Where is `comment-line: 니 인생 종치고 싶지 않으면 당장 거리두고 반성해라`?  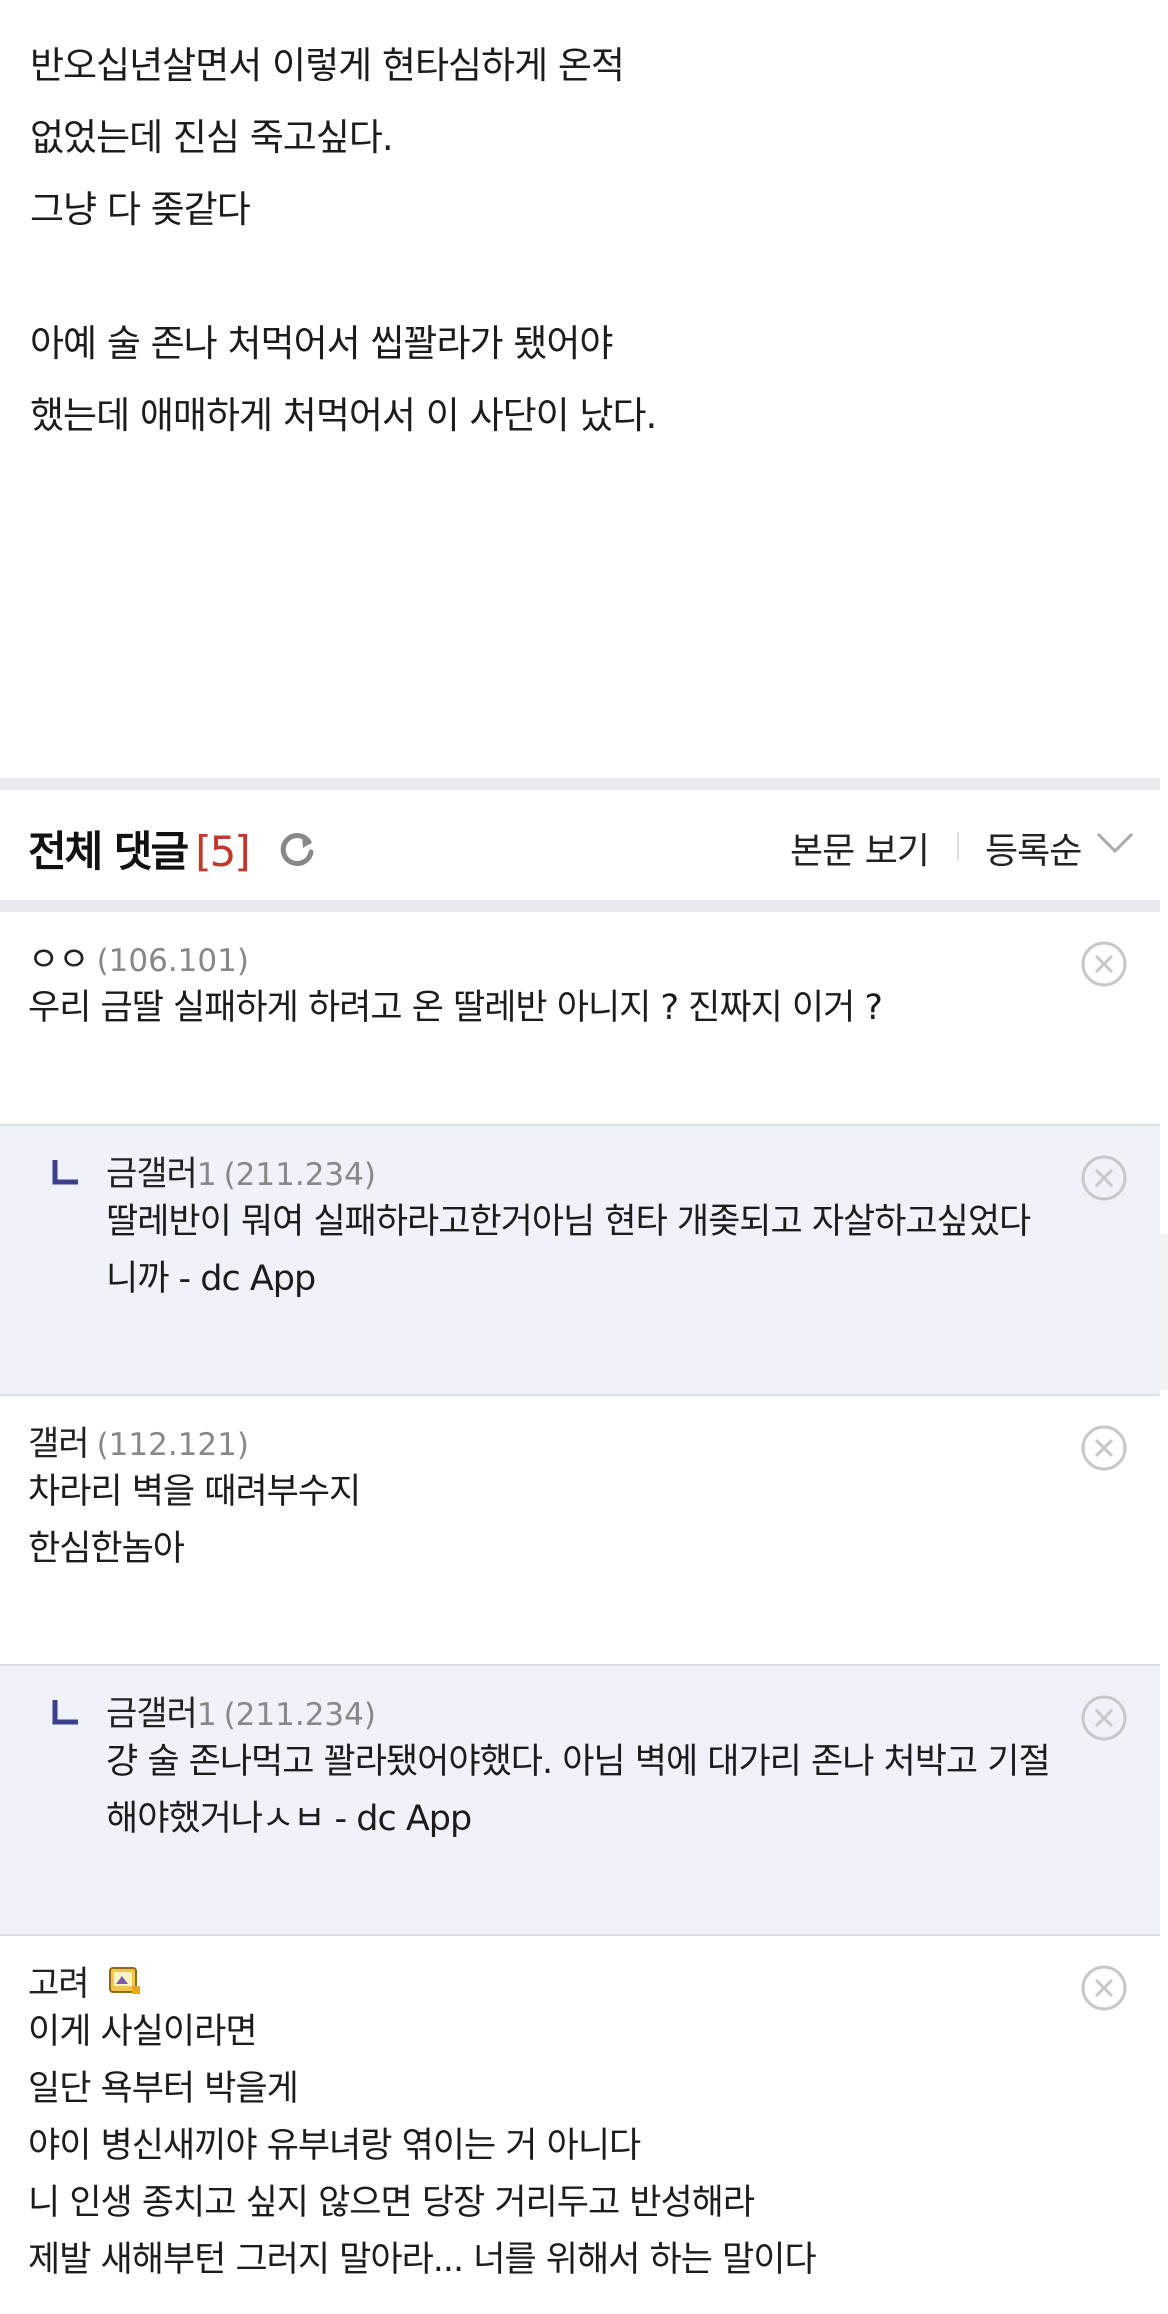
comment-line: 니 인생 종치고 싶지 않으면 당장 거리두고 반성해라 is located at coordinates (391, 2203).